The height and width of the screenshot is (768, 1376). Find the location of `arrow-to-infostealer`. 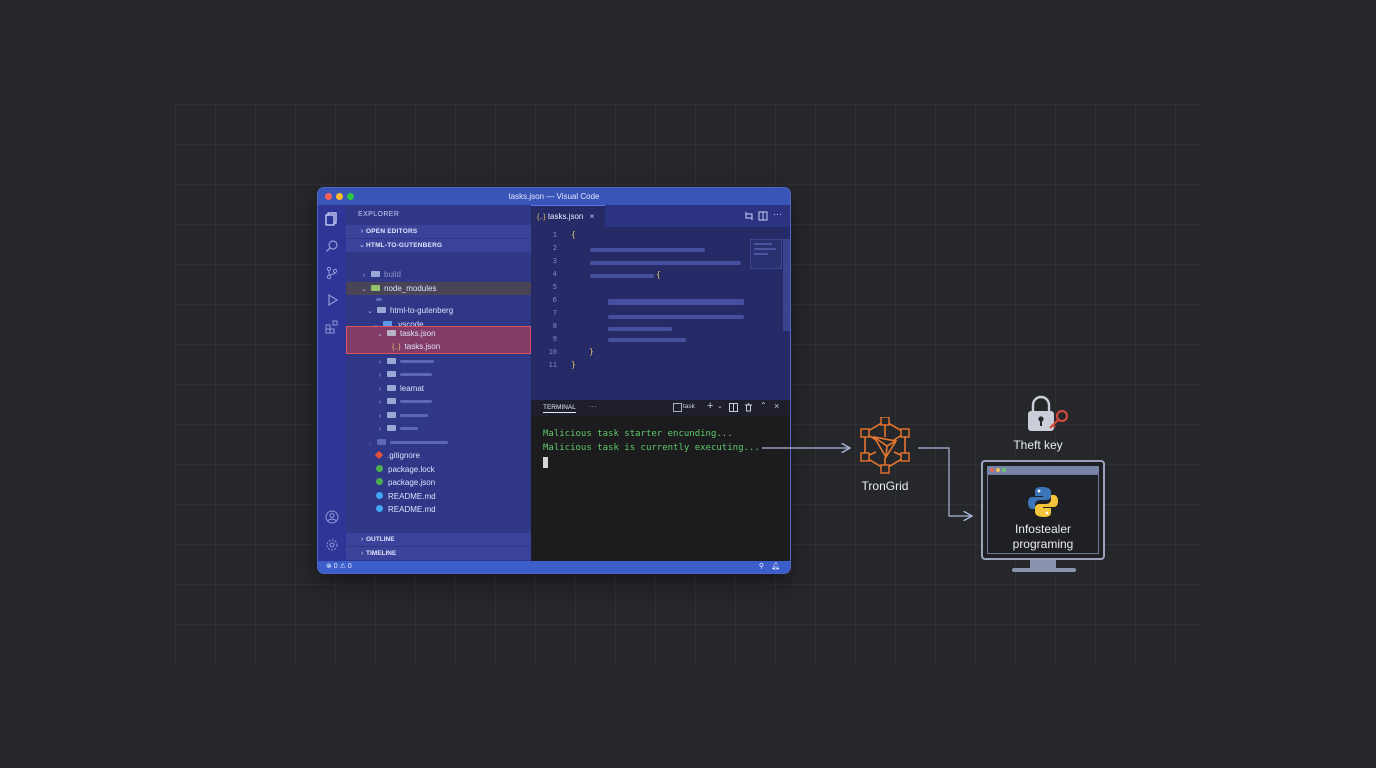

arrow-to-infostealer is located at coordinates (945, 481).